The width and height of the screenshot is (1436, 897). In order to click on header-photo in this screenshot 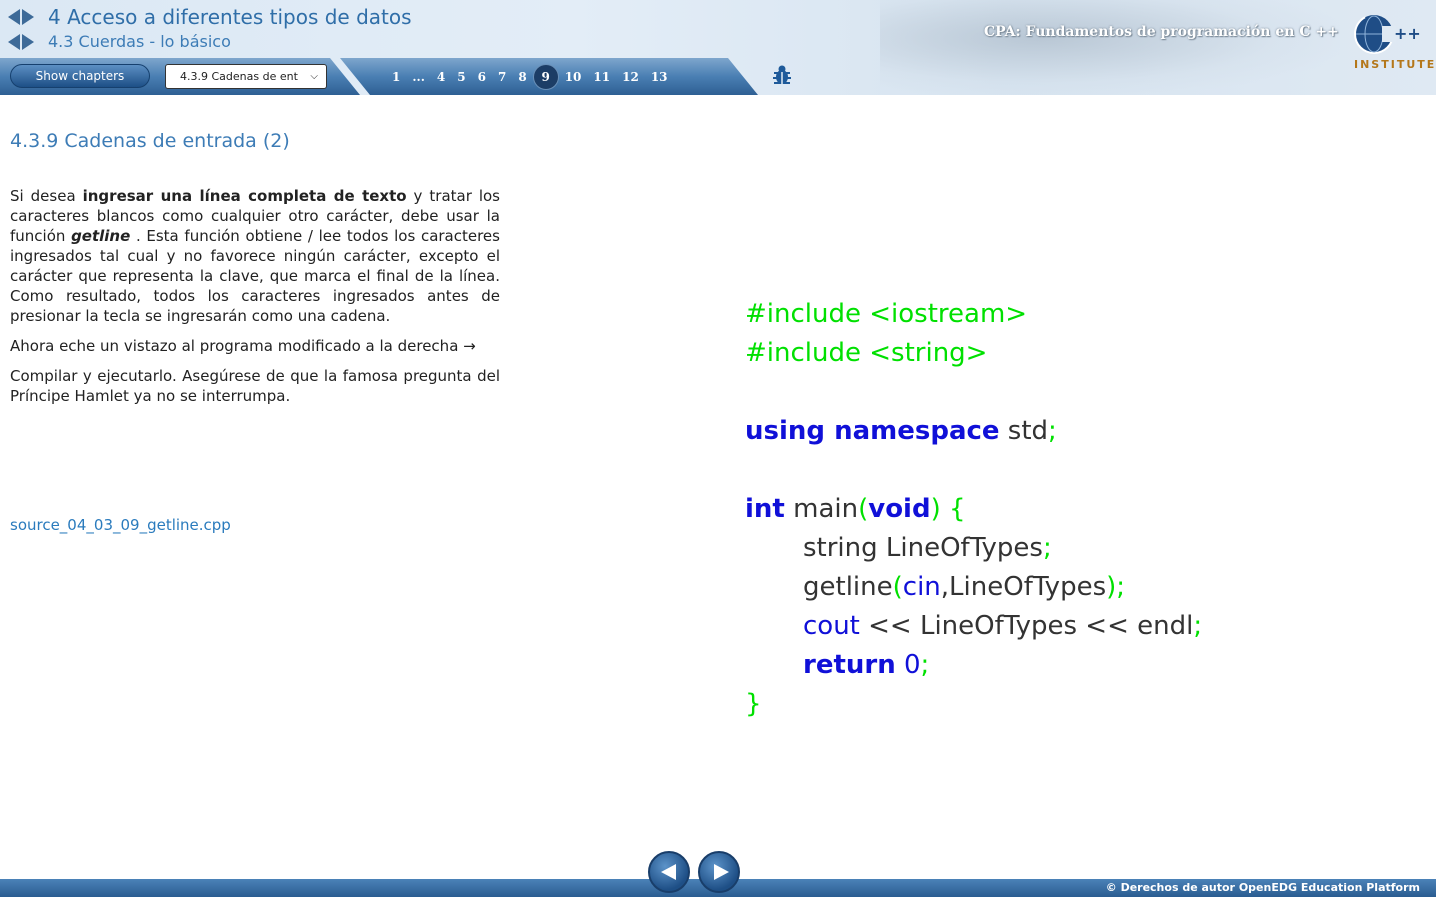, I will do `click(1110, 47)`.